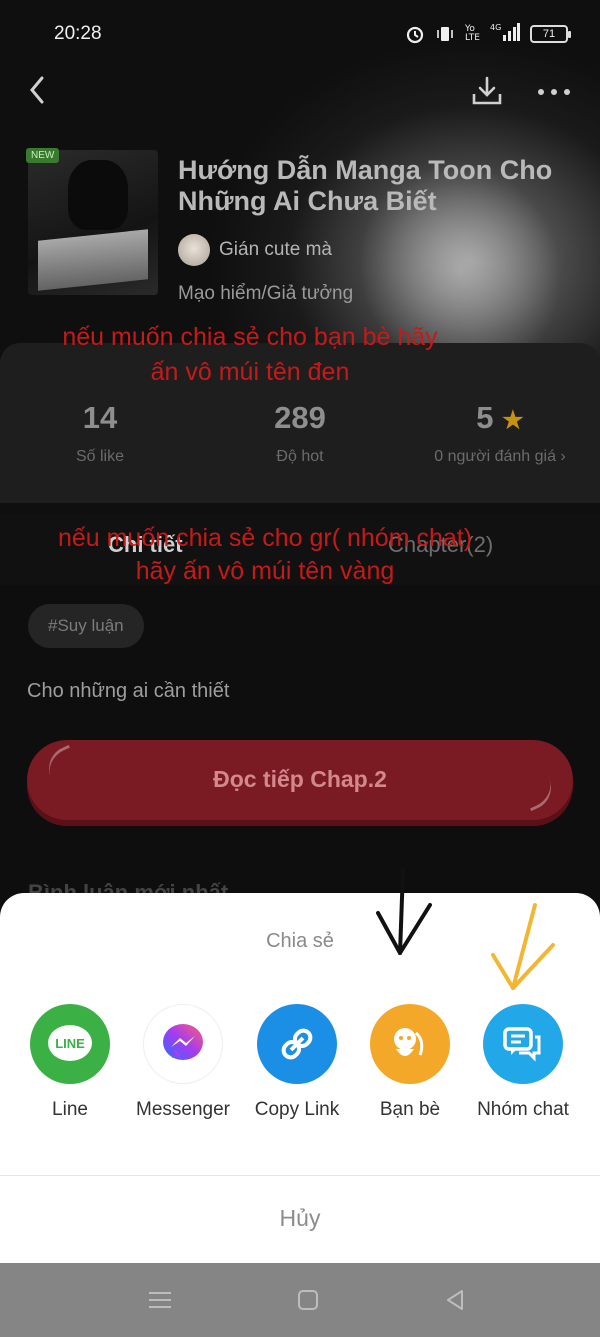 This screenshot has height=1337, width=600. Describe the element at coordinates (523, 946) in the screenshot. I see `yellow-arrow-annotation` at that location.